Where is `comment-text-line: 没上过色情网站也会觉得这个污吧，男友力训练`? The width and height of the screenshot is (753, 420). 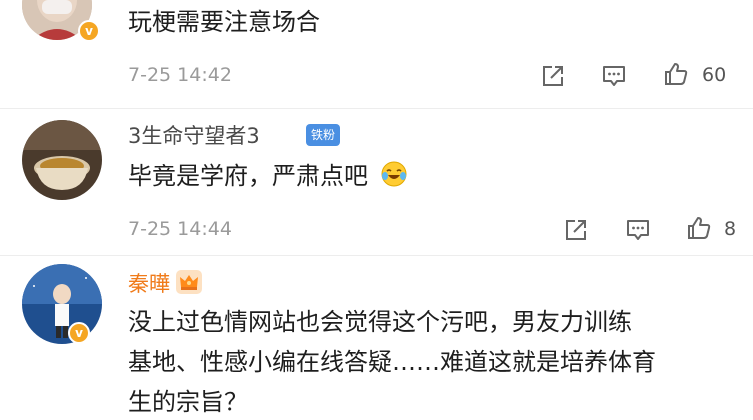 comment-text-line: 没上过色情网站也会觉得这个污吧，男友力训练 is located at coordinates (380, 322).